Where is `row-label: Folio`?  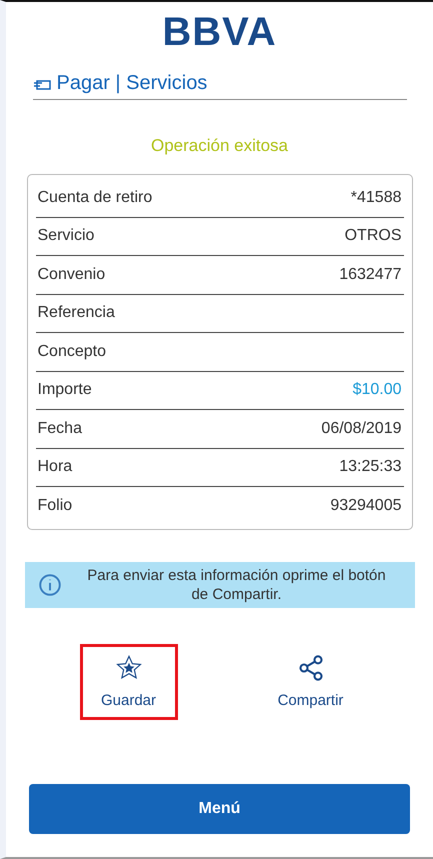
row-label: Folio is located at coordinates (55, 505).